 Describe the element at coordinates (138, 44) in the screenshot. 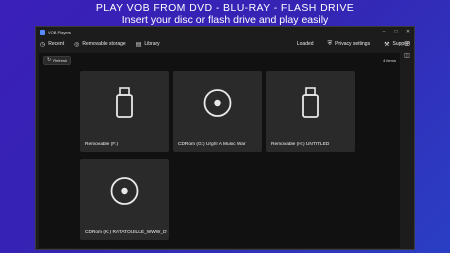

I see `library-icon: ▤` at that location.